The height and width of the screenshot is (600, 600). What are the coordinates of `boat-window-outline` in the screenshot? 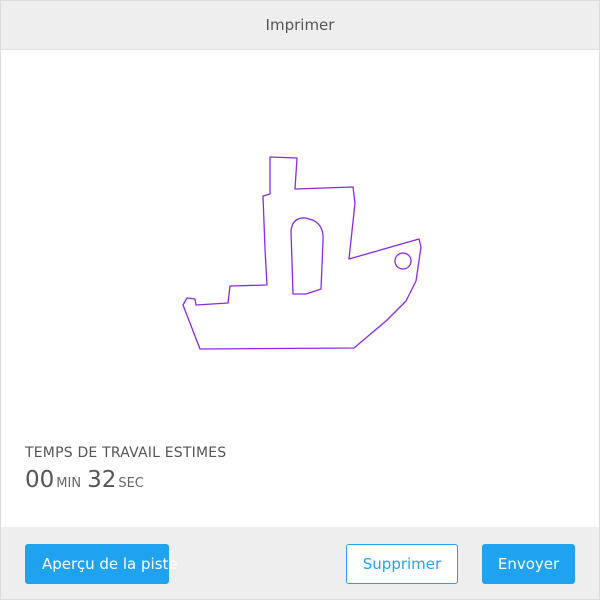 It's located at (307, 256).